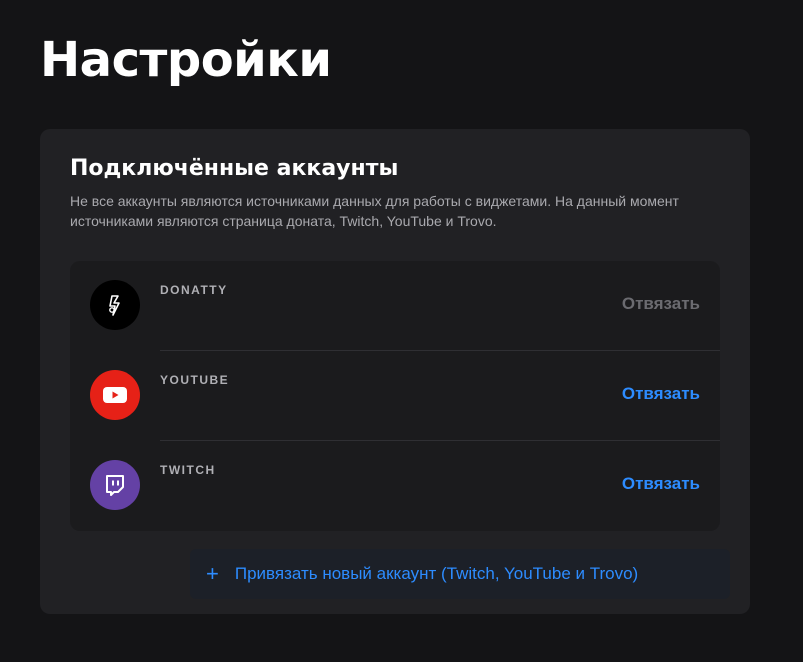  Describe the element at coordinates (234, 168) in the screenshot. I see `card-title: Подключённые аккаунты` at that location.